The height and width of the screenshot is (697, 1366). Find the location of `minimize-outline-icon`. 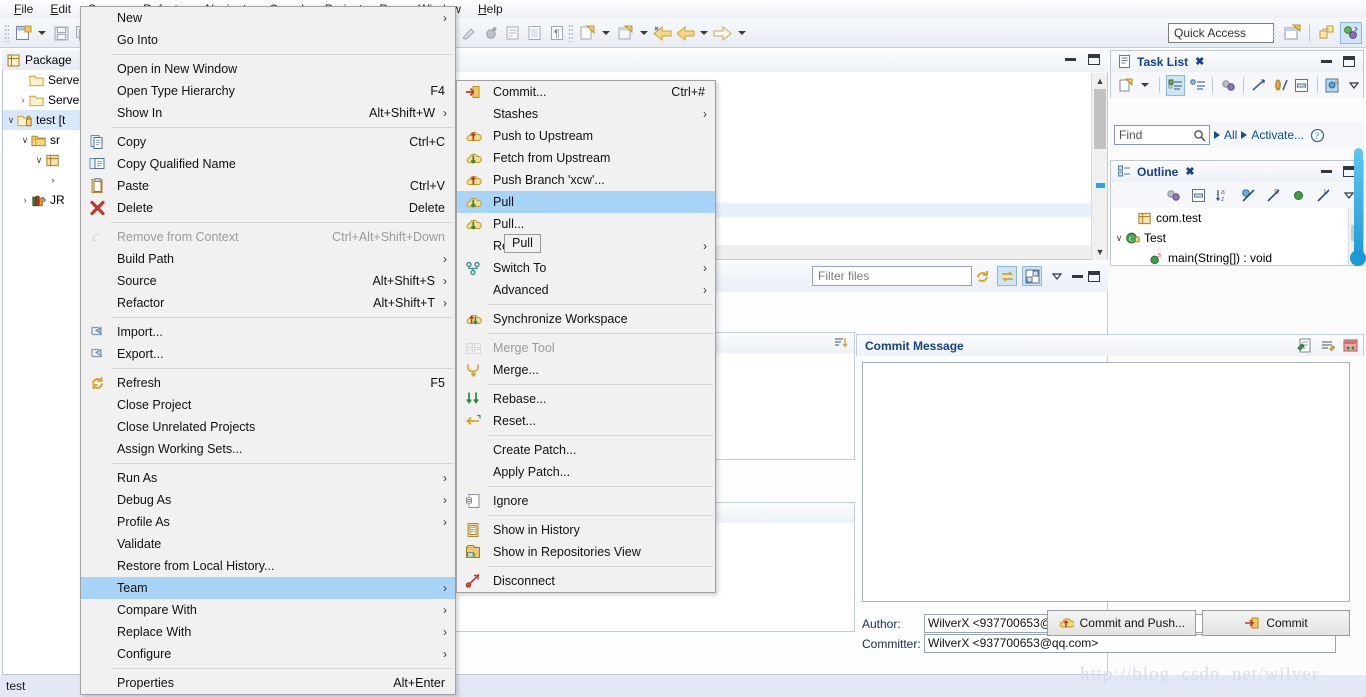

minimize-outline-icon is located at coordinates (1326, 171).